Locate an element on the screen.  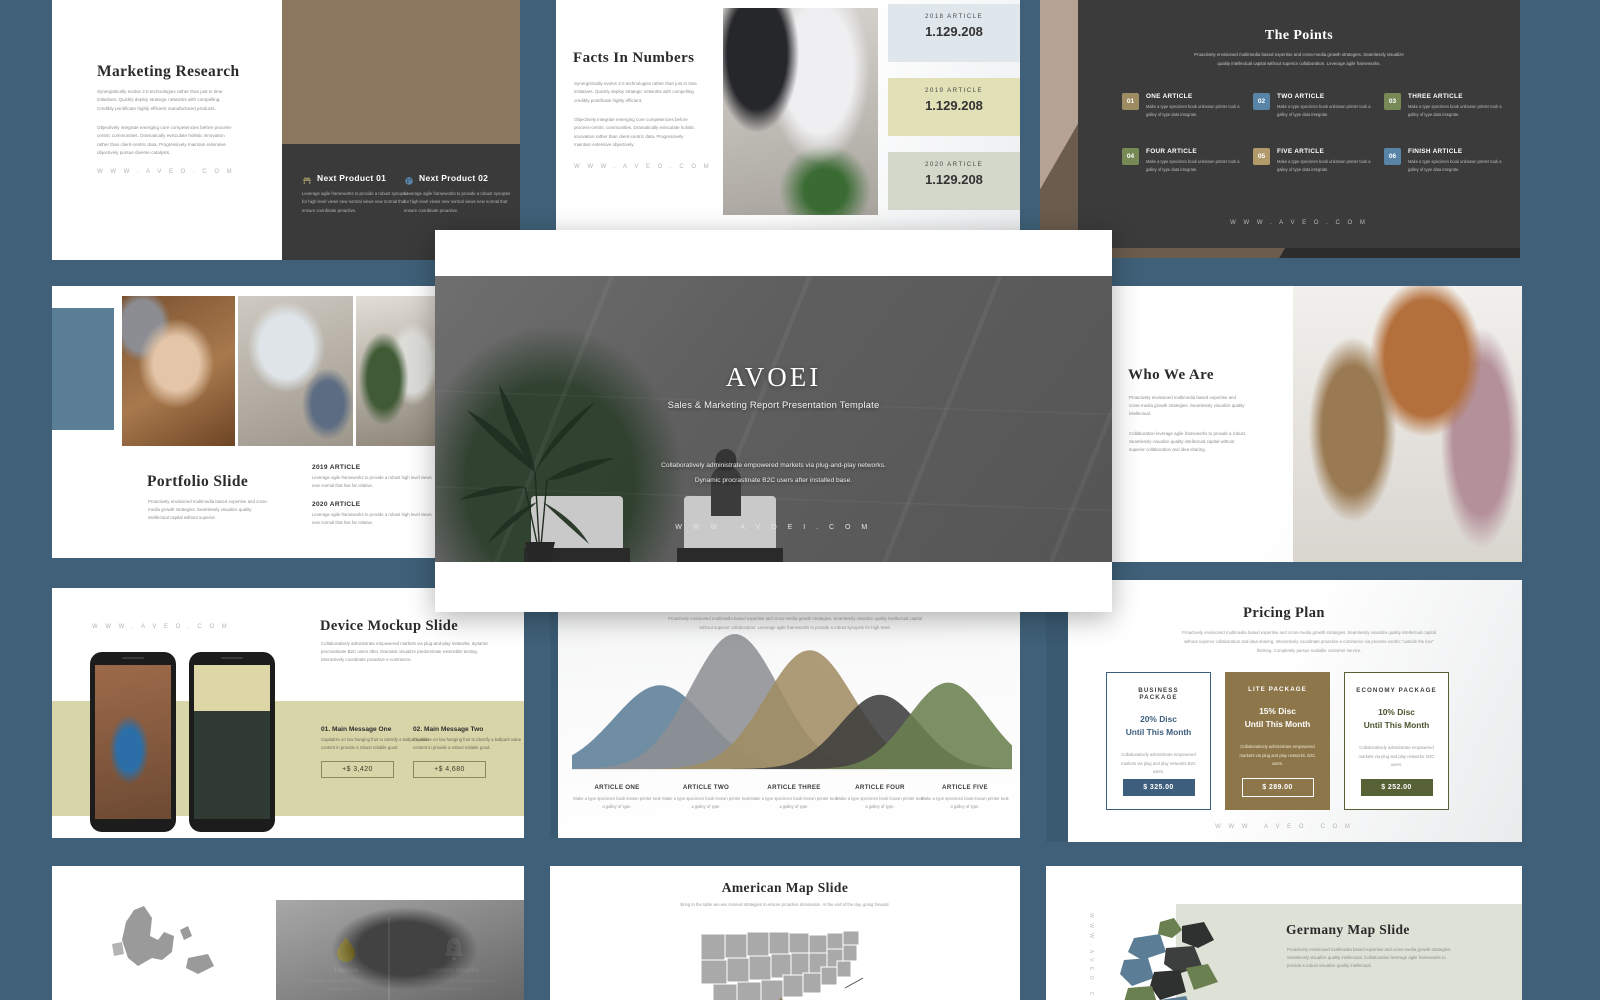
facts-title: Facts In Numbers is located at coordinates (634, 58).